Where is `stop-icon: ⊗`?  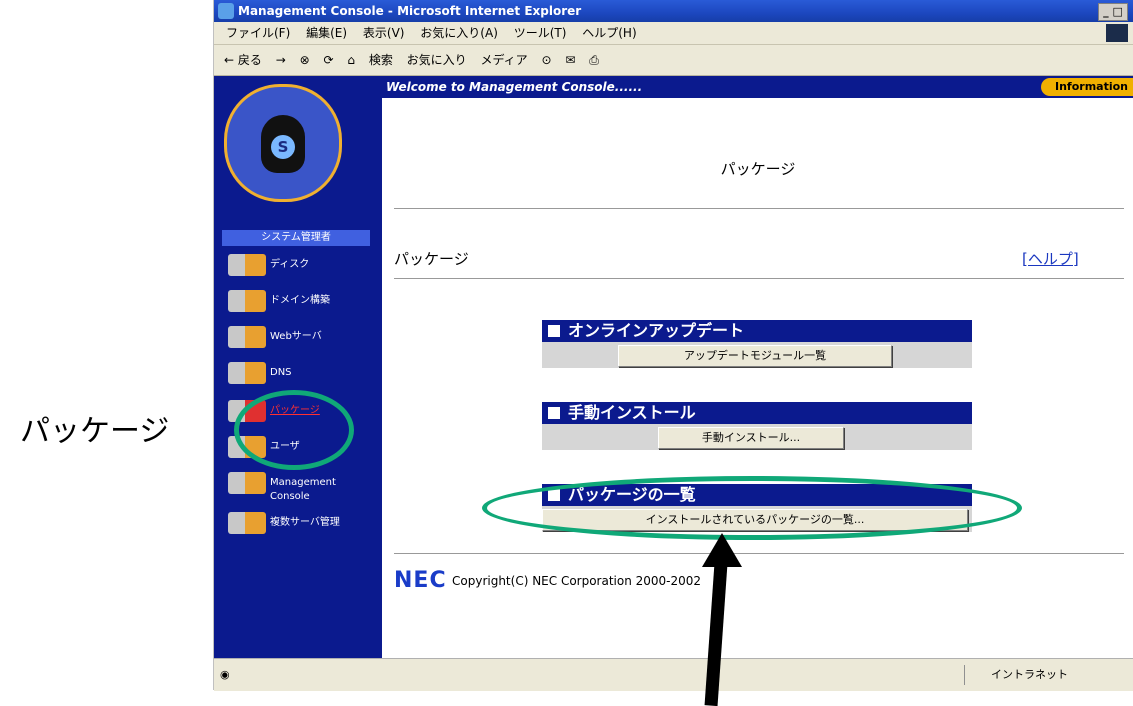
stop-icon: ⊗ is located at coordinates (305, 60).